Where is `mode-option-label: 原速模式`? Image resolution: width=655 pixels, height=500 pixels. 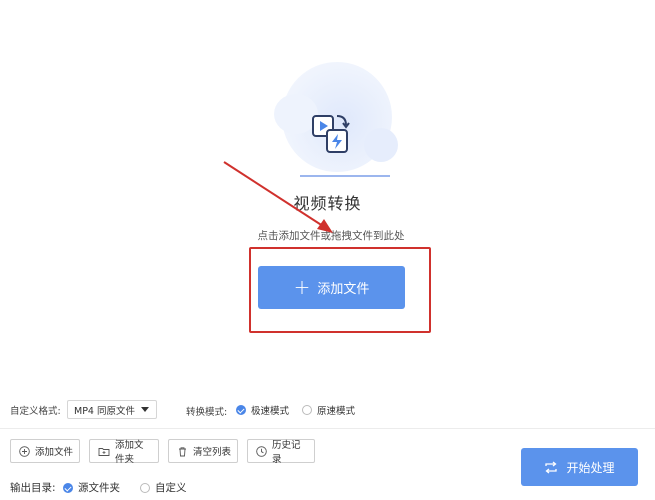
mode-option-label: 原速模式 is located at coordinates (336, 411).